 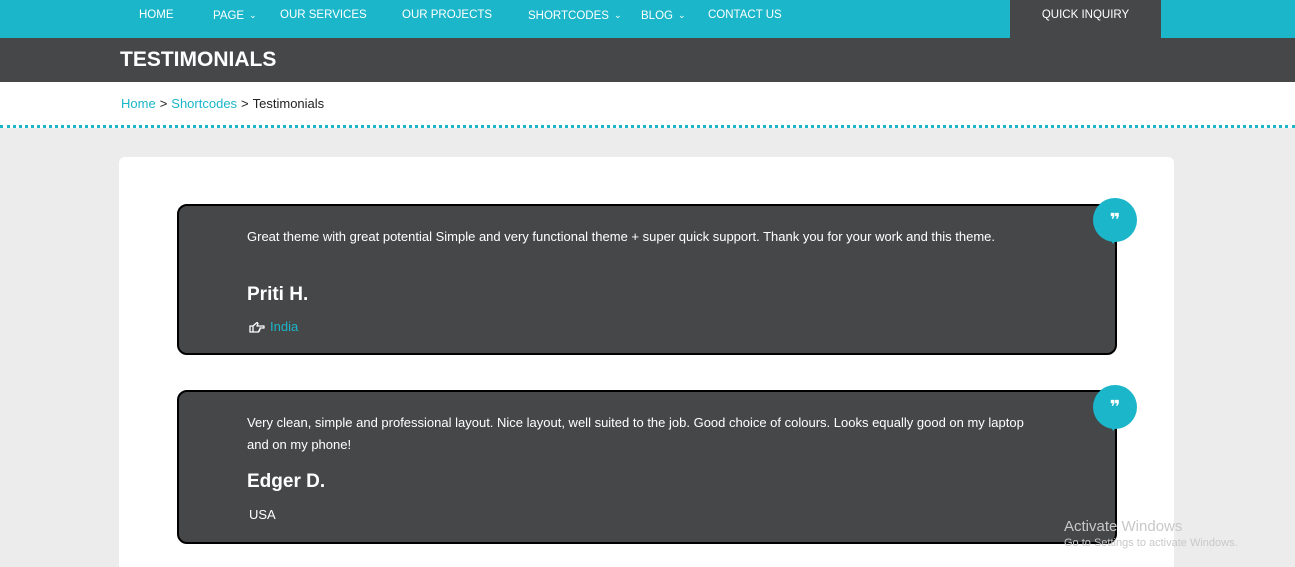 I want to click on breadcrumb-bar: Home > Shortcodes > Testimonials, so click(x=647, y=105).